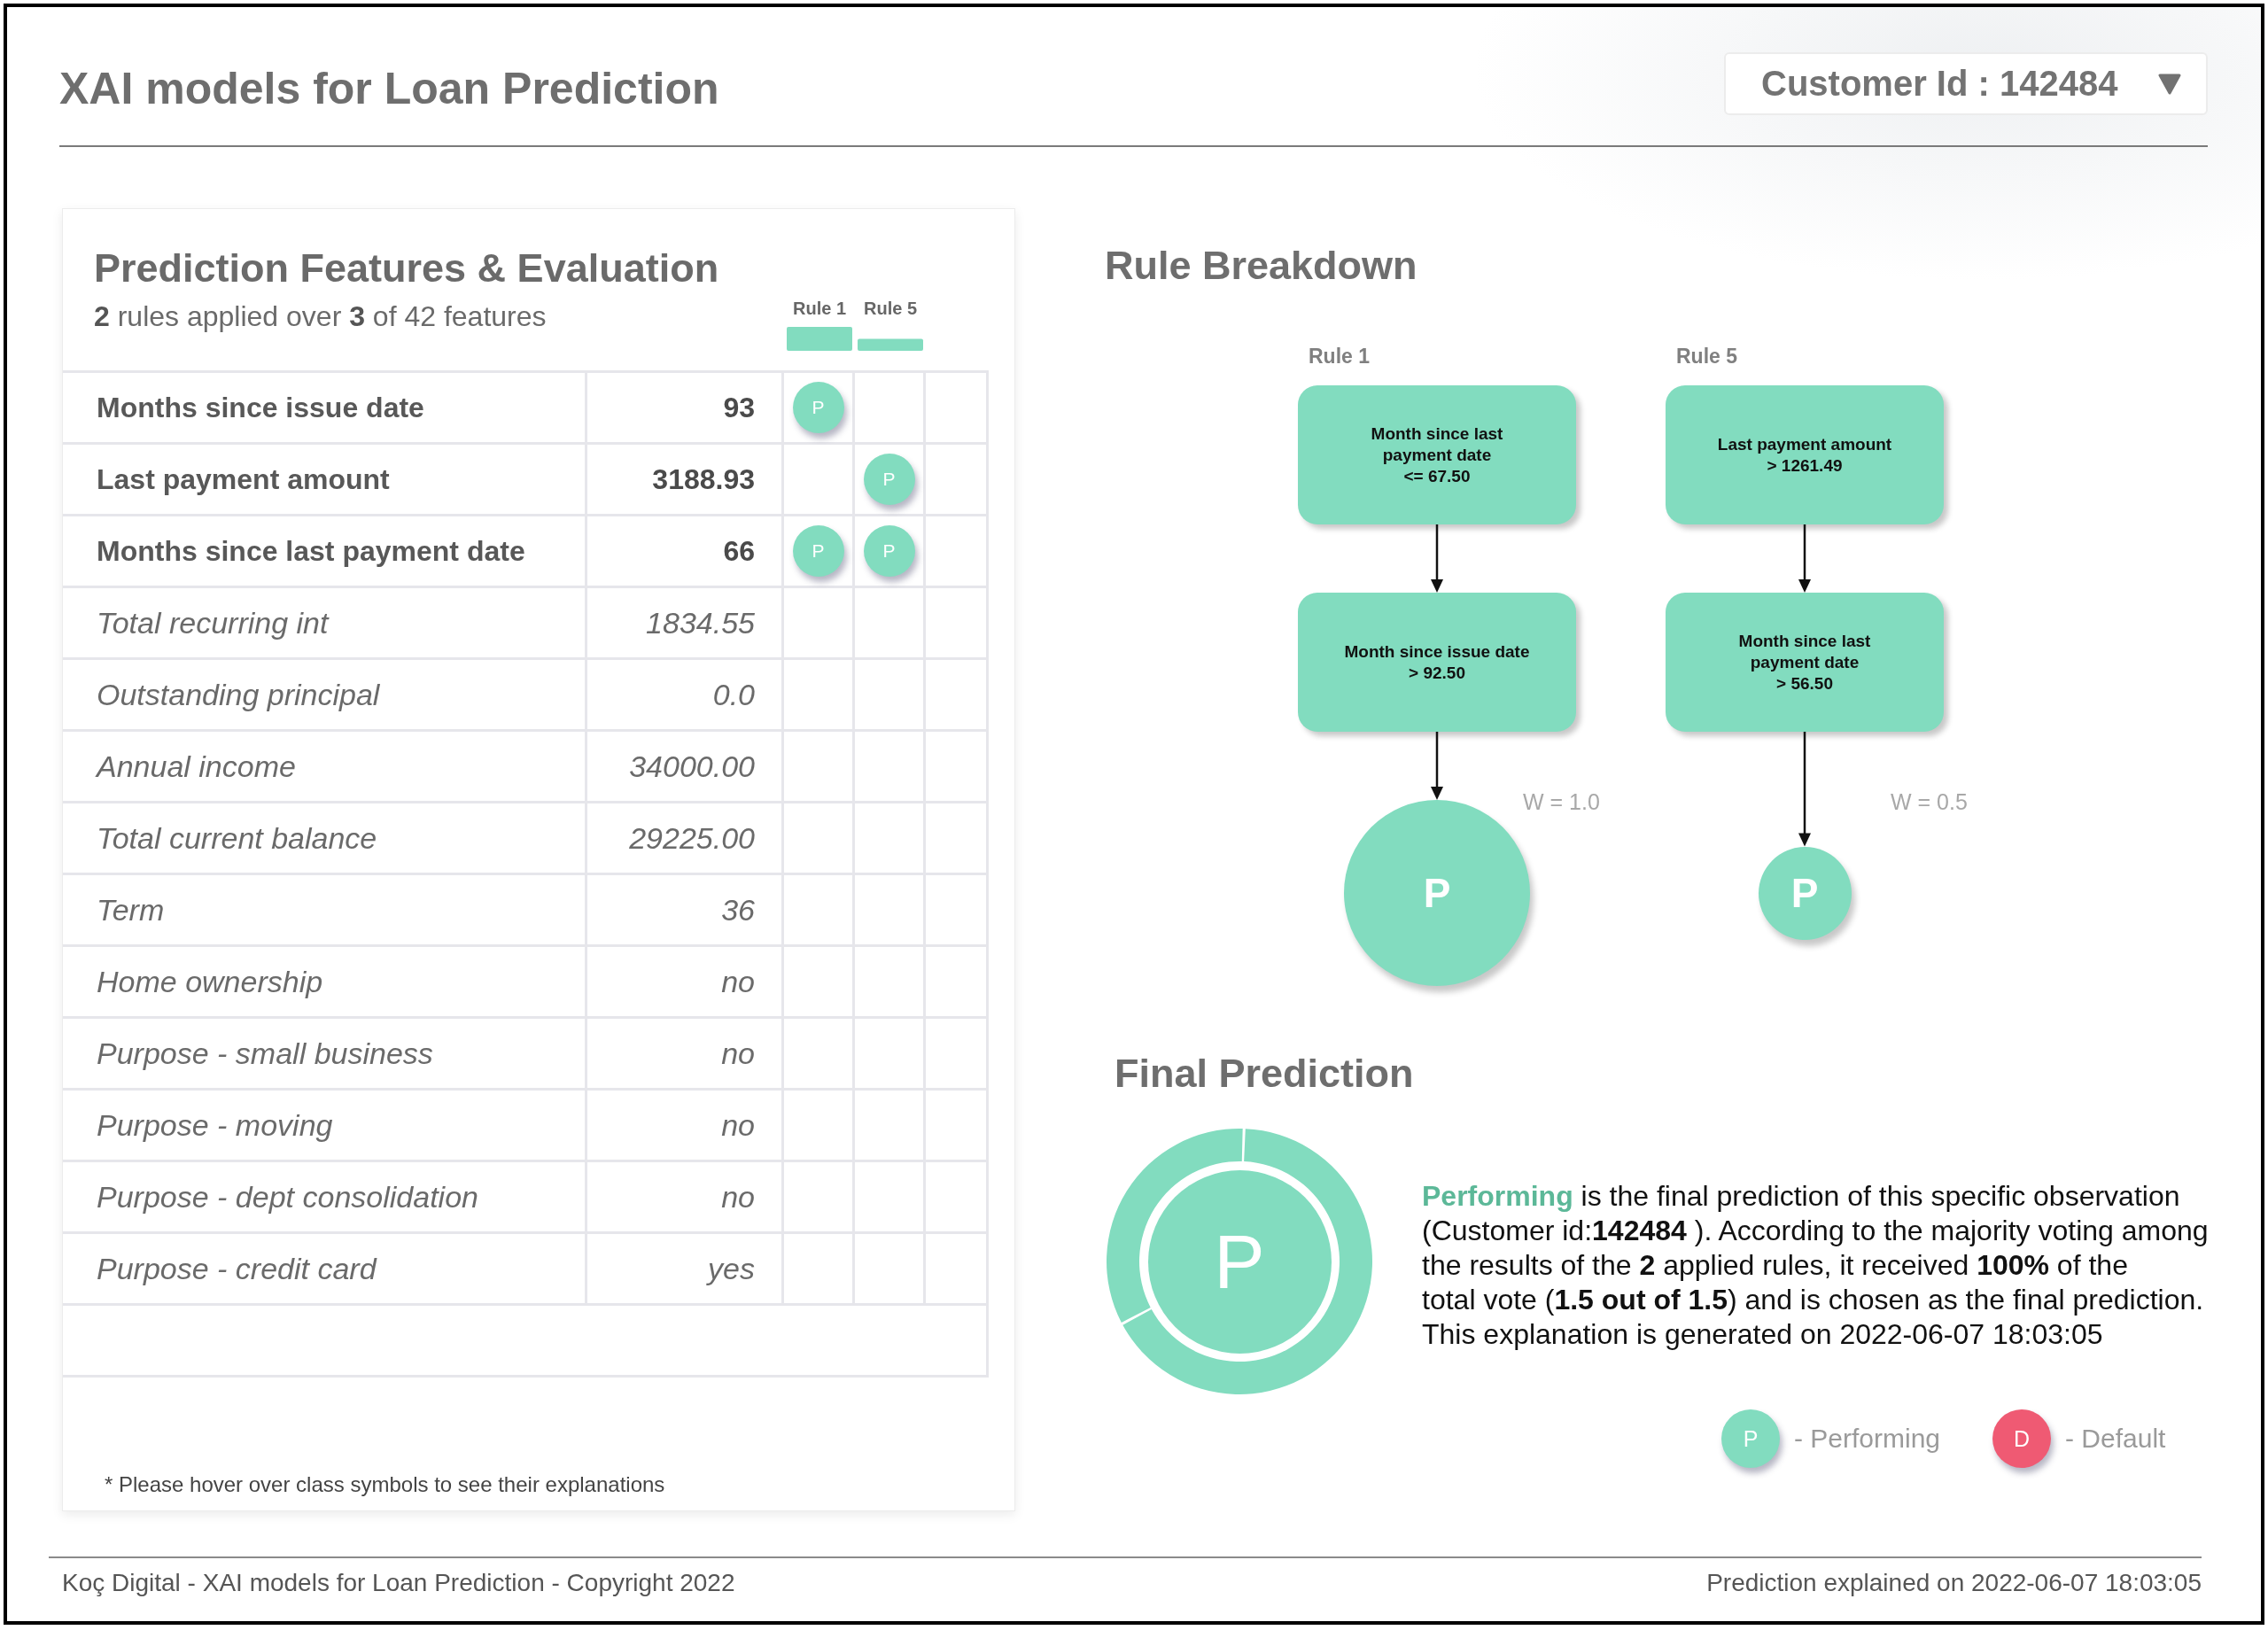  I want to click on legend-label: - Performing, so click(1867, 1439).